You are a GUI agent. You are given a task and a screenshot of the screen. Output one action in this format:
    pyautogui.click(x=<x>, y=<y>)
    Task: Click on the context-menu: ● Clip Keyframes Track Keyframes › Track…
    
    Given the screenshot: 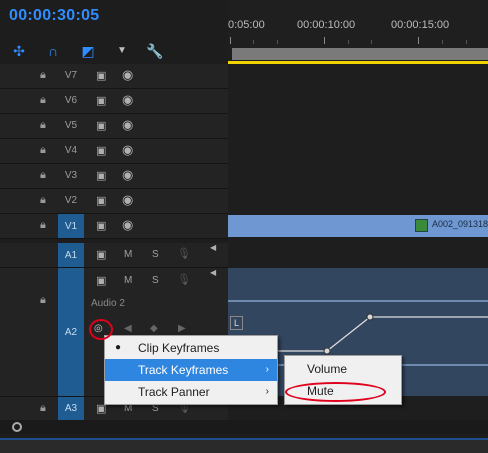 What is the action you would take?
    pyautogui.click(x=191, y=370)
    